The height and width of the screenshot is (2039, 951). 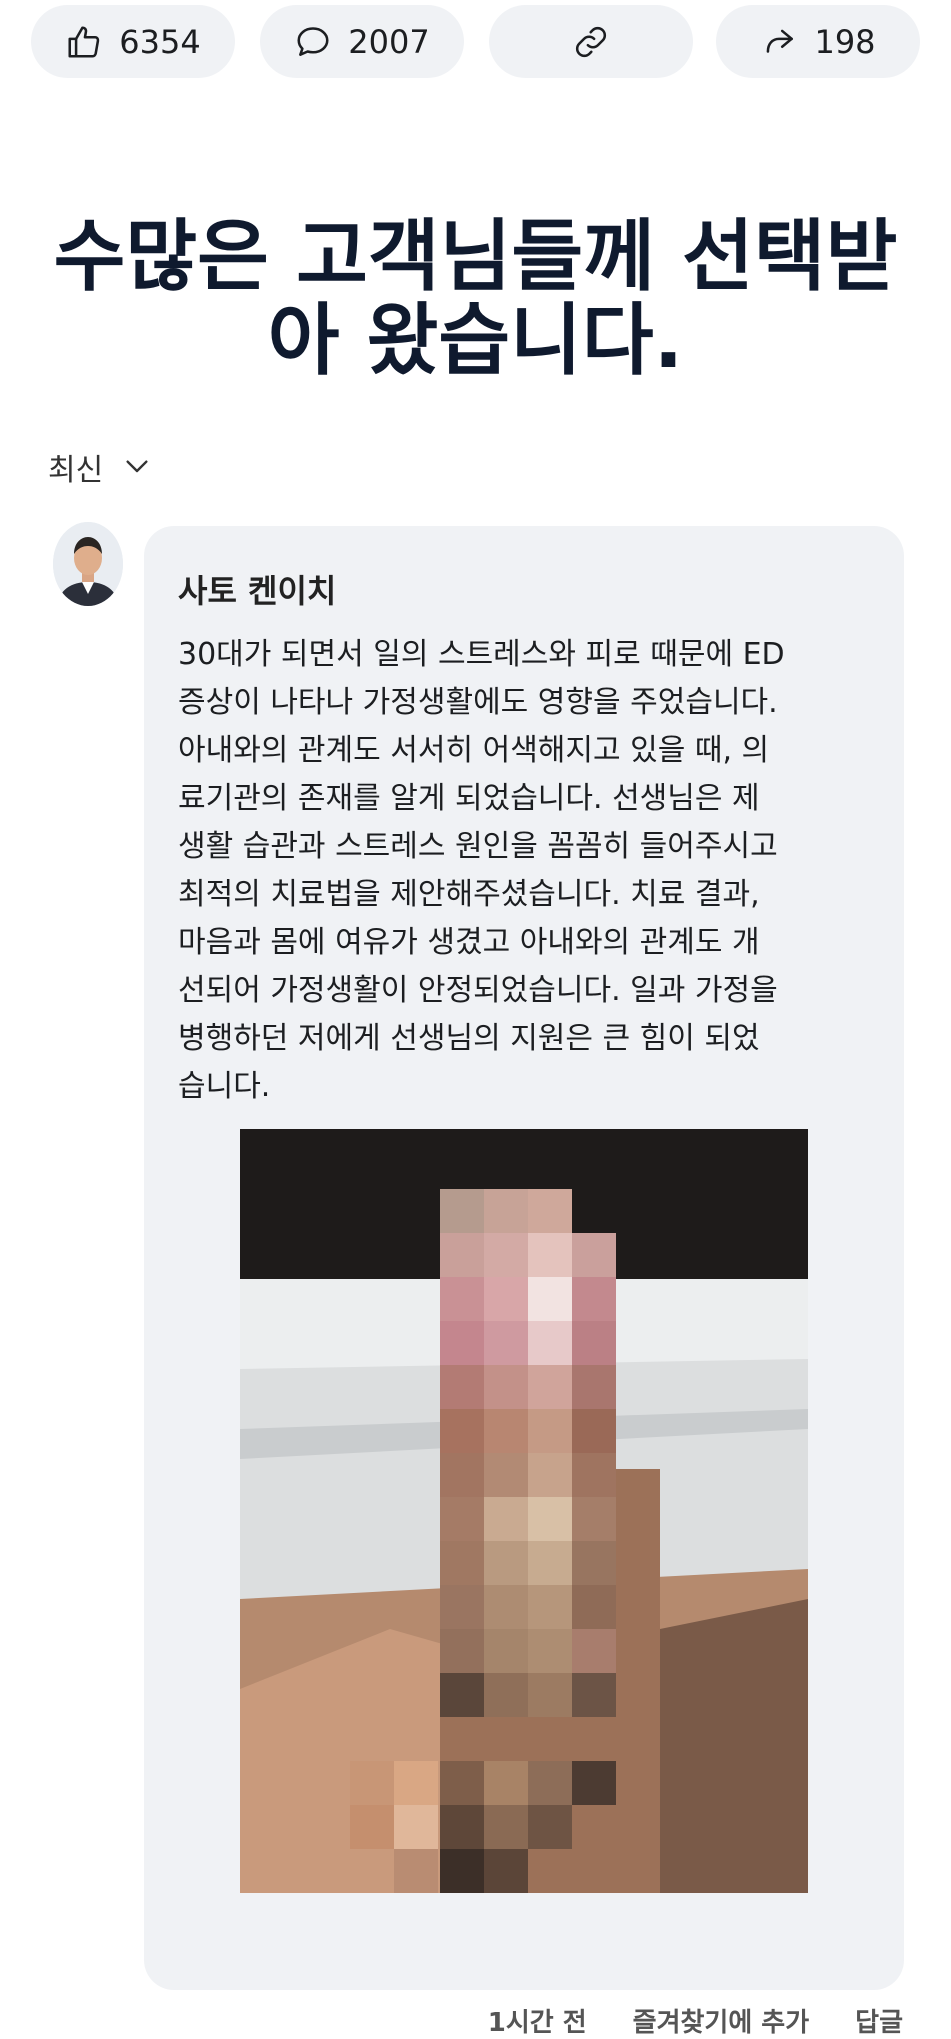 What do you see at coordinates (313, 41) in the screenshot?
I see `speech-bubble-icon` at bounding box center [313, 41].